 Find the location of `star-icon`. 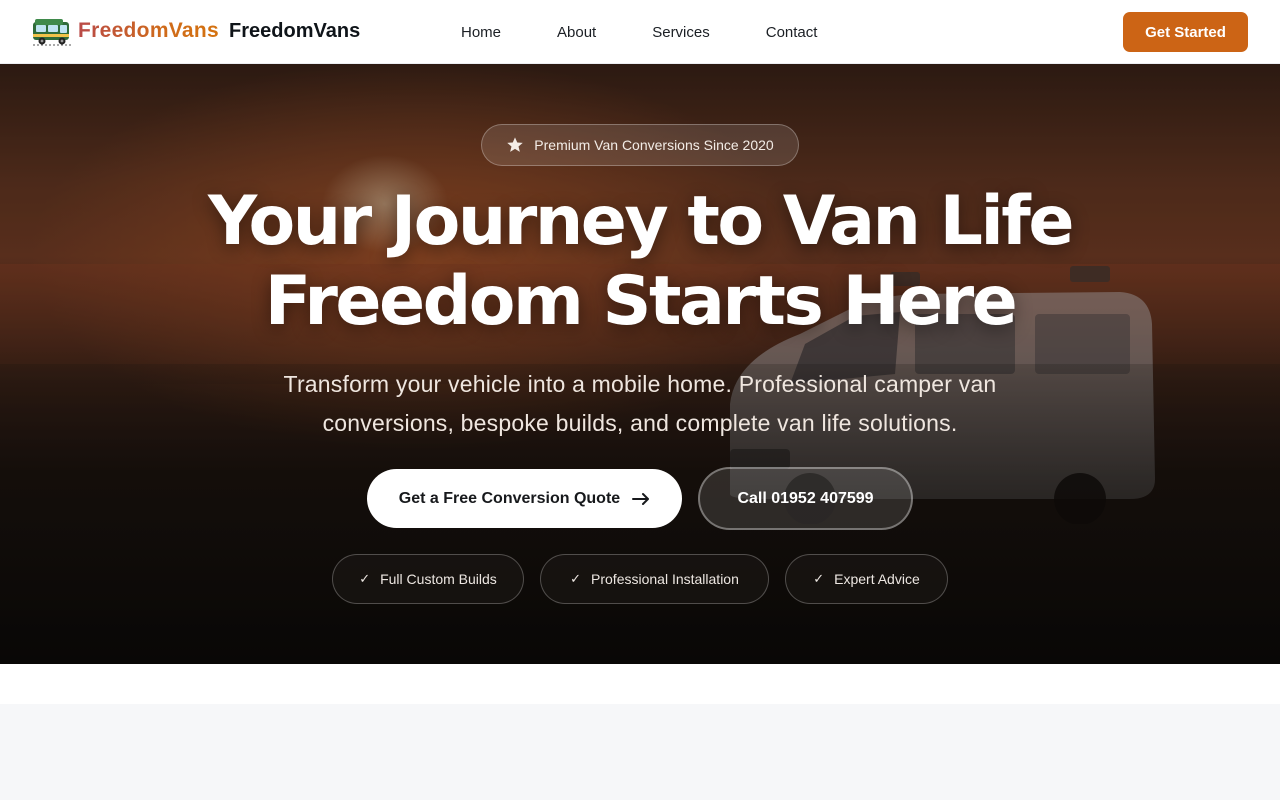

star-icon is located at coordinates (515, 144).